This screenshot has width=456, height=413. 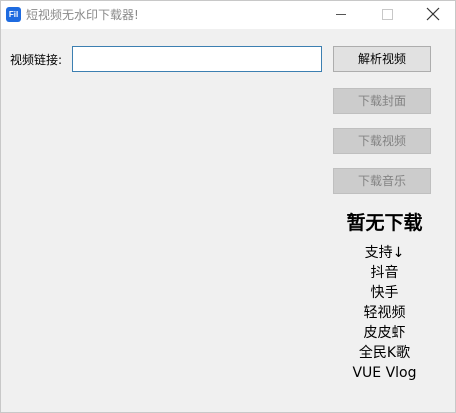 What do you see at coordinates (228, 15) in the screenshot?
I see `title-bar: Fil 短视频无水印下载器!` at bounding box center [228, 15].